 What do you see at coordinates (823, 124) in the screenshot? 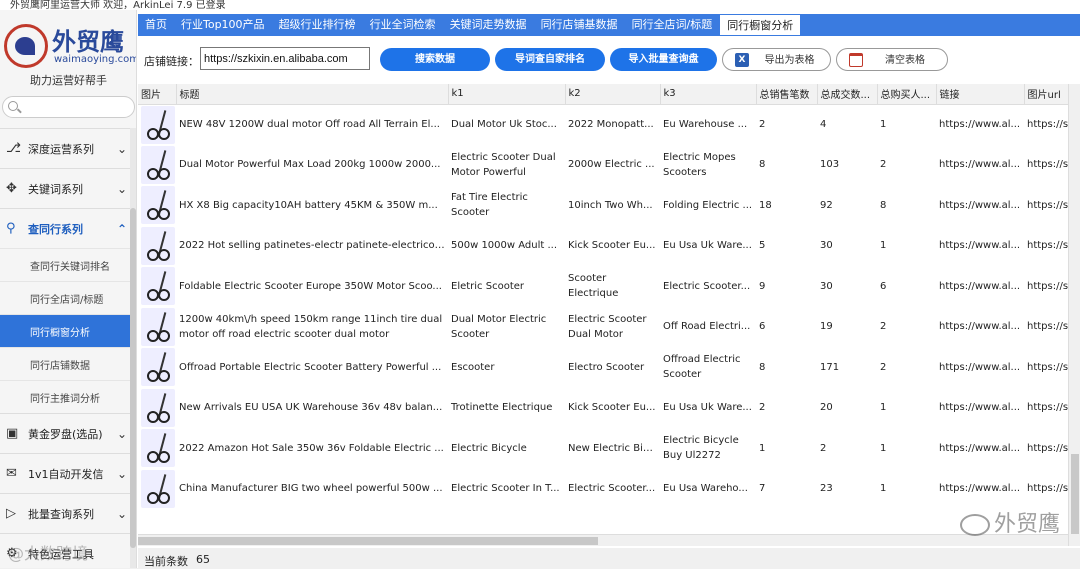
I see `cell-text: 4` at bounding box center [823, 124].